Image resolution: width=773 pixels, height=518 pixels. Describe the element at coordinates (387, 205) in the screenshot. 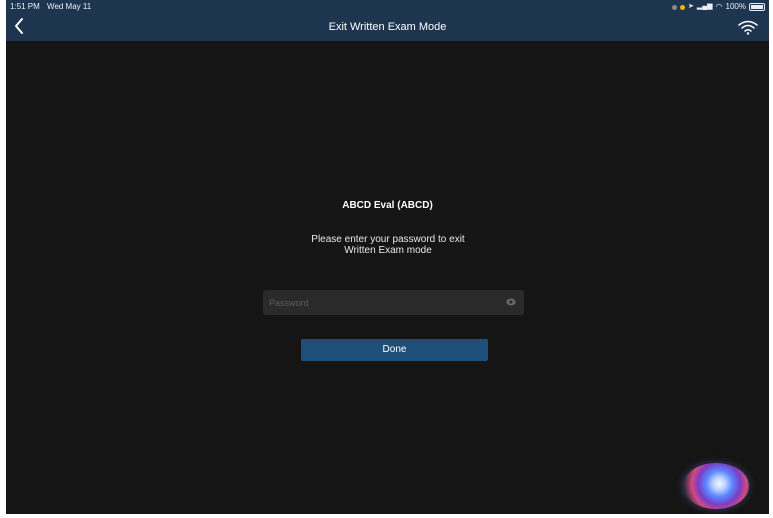

I see `exam-title: ABCD Eval (ABCD)` at that location.